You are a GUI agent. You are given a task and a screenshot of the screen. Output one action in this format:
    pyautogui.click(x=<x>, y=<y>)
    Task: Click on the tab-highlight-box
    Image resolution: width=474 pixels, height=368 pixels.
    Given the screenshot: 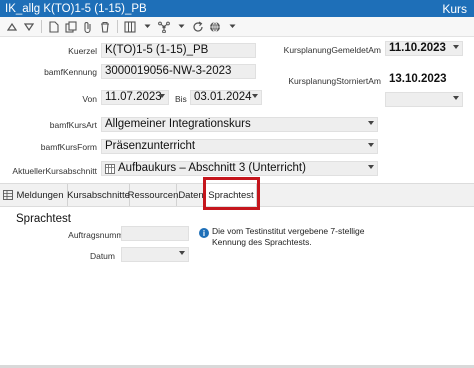 What is the action you would take?
    pyautogui.click(x=231, y=193)
    